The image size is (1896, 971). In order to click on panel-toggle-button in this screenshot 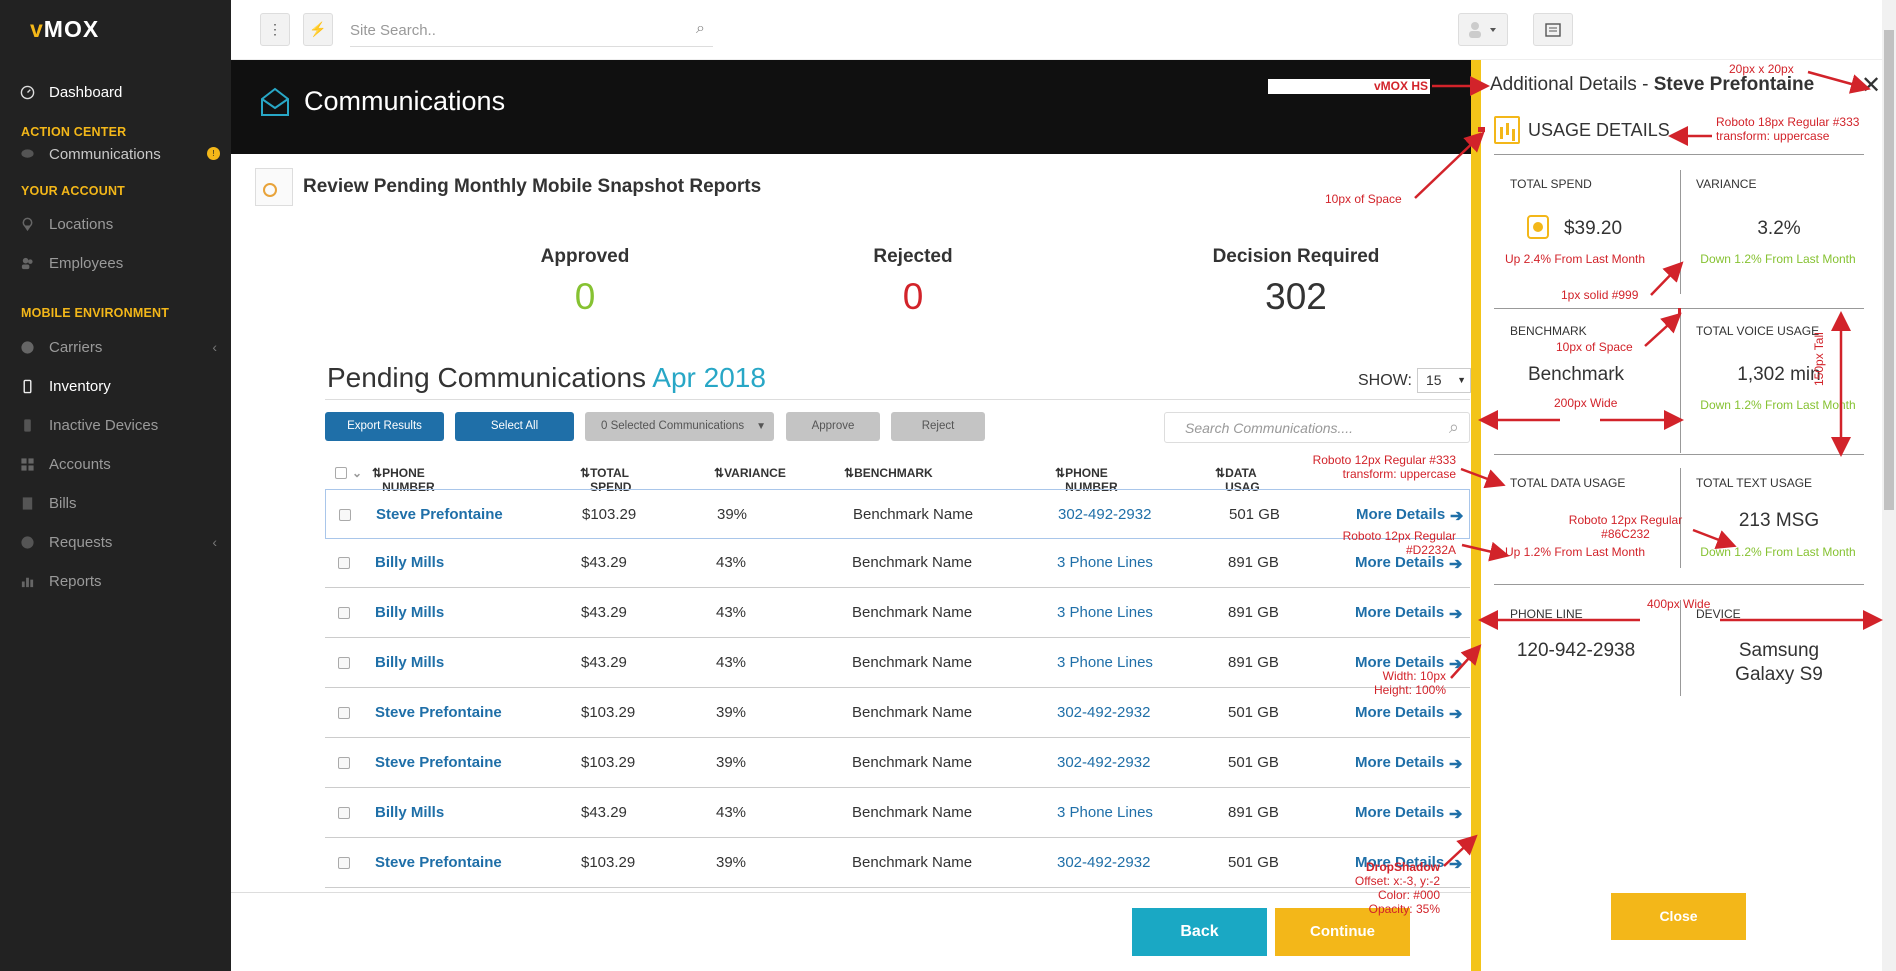, I will do `click(1553, 29)`.